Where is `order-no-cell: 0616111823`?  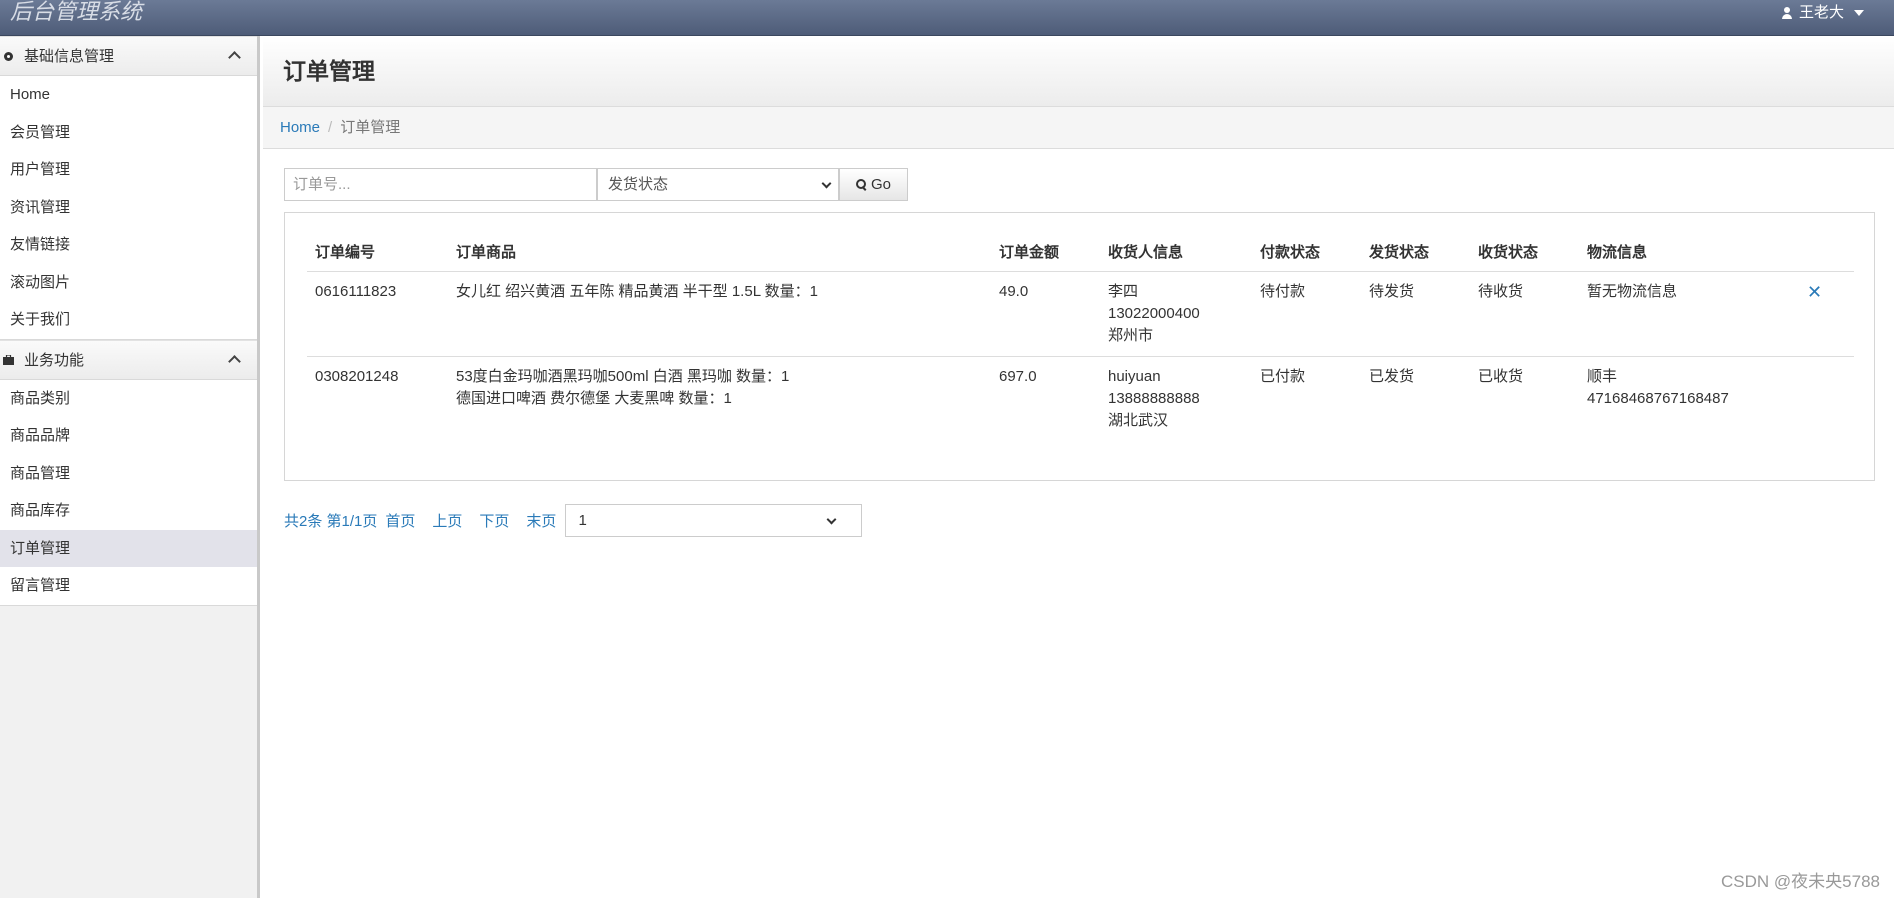 order-no-cell: 0616111823 is located at coordinates (377, 314).